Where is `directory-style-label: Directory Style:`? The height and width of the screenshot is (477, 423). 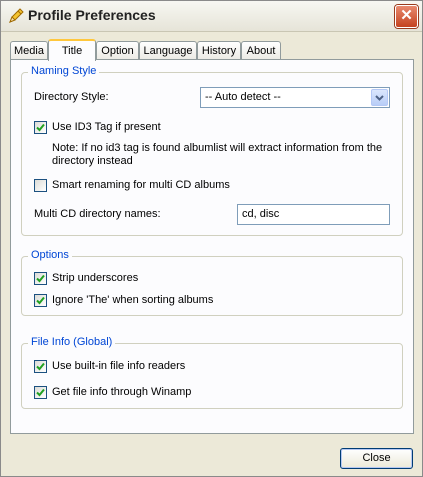
directory-style-label: Directory Style: is located at coordinates (71, 97).